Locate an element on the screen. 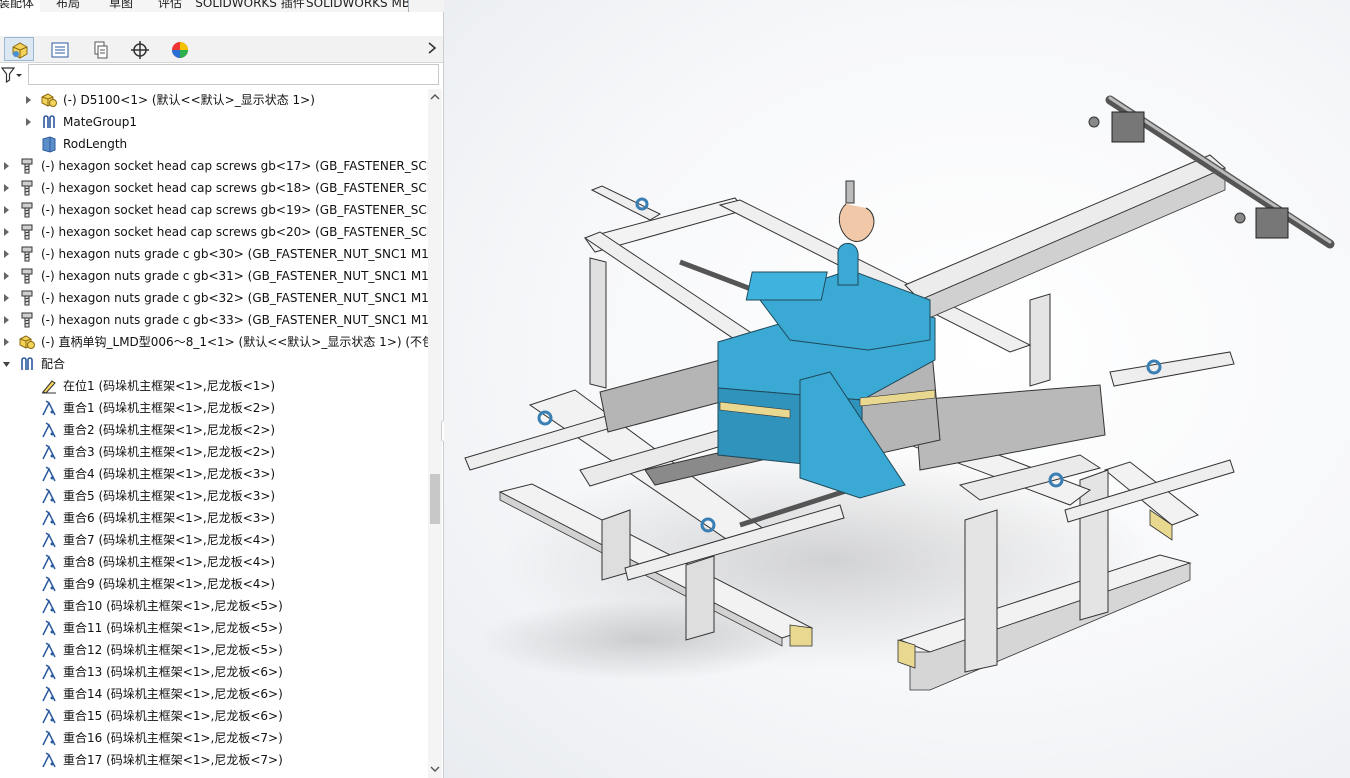 This screenshot has width=1350, height=778. tree-item: 重合7 (码垛机主框架<1>,尼龙板<4>) is located at coordinates (214, 540).